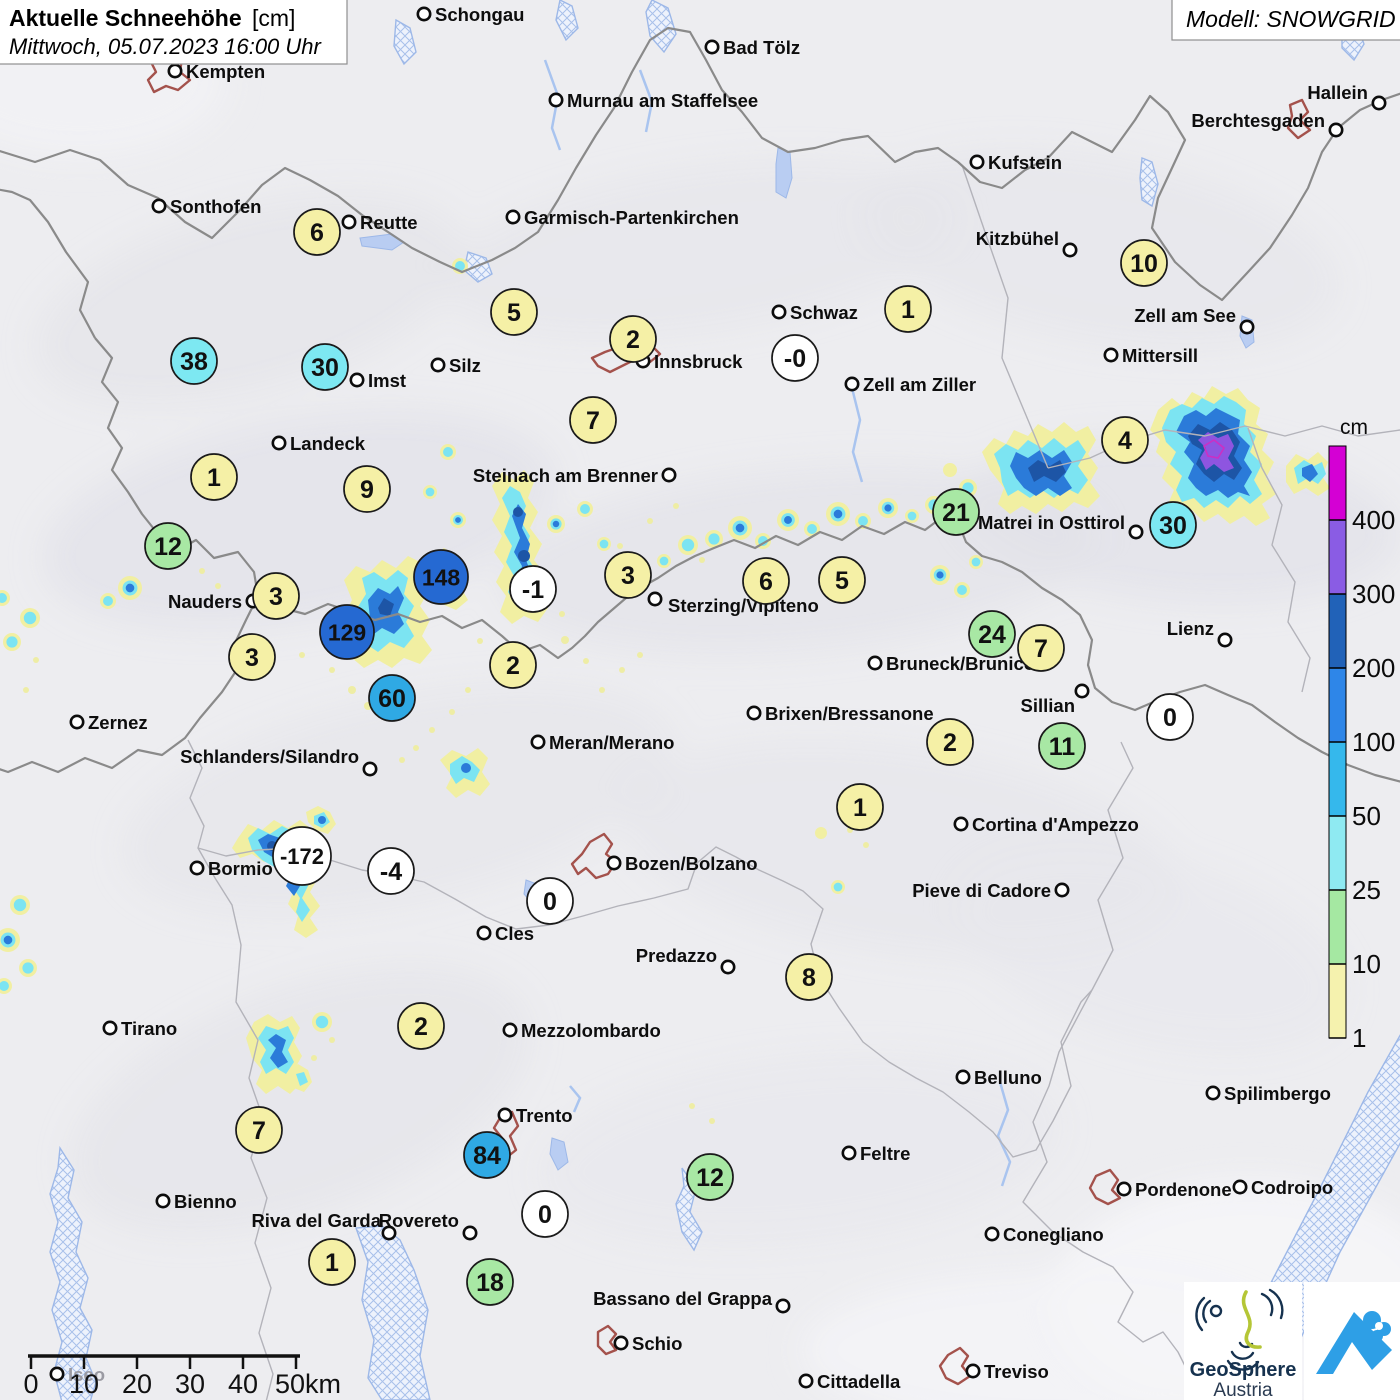  Describe the element at coordinates (919, 384) in the screenshot. I see `city-label: Zell am Ziller` at that location.